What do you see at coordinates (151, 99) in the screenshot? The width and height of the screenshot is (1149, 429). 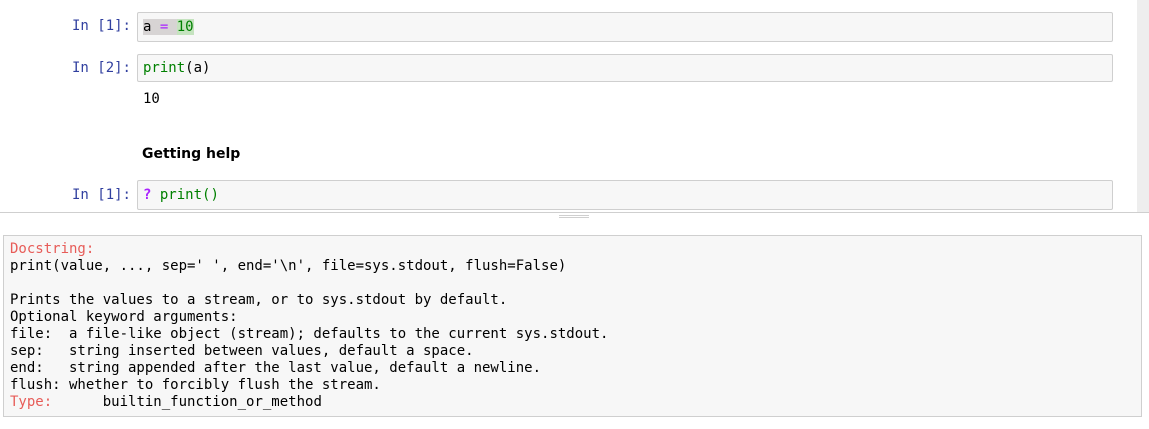 I see `cell-2-output: 10` at bounding box center [151, 99].